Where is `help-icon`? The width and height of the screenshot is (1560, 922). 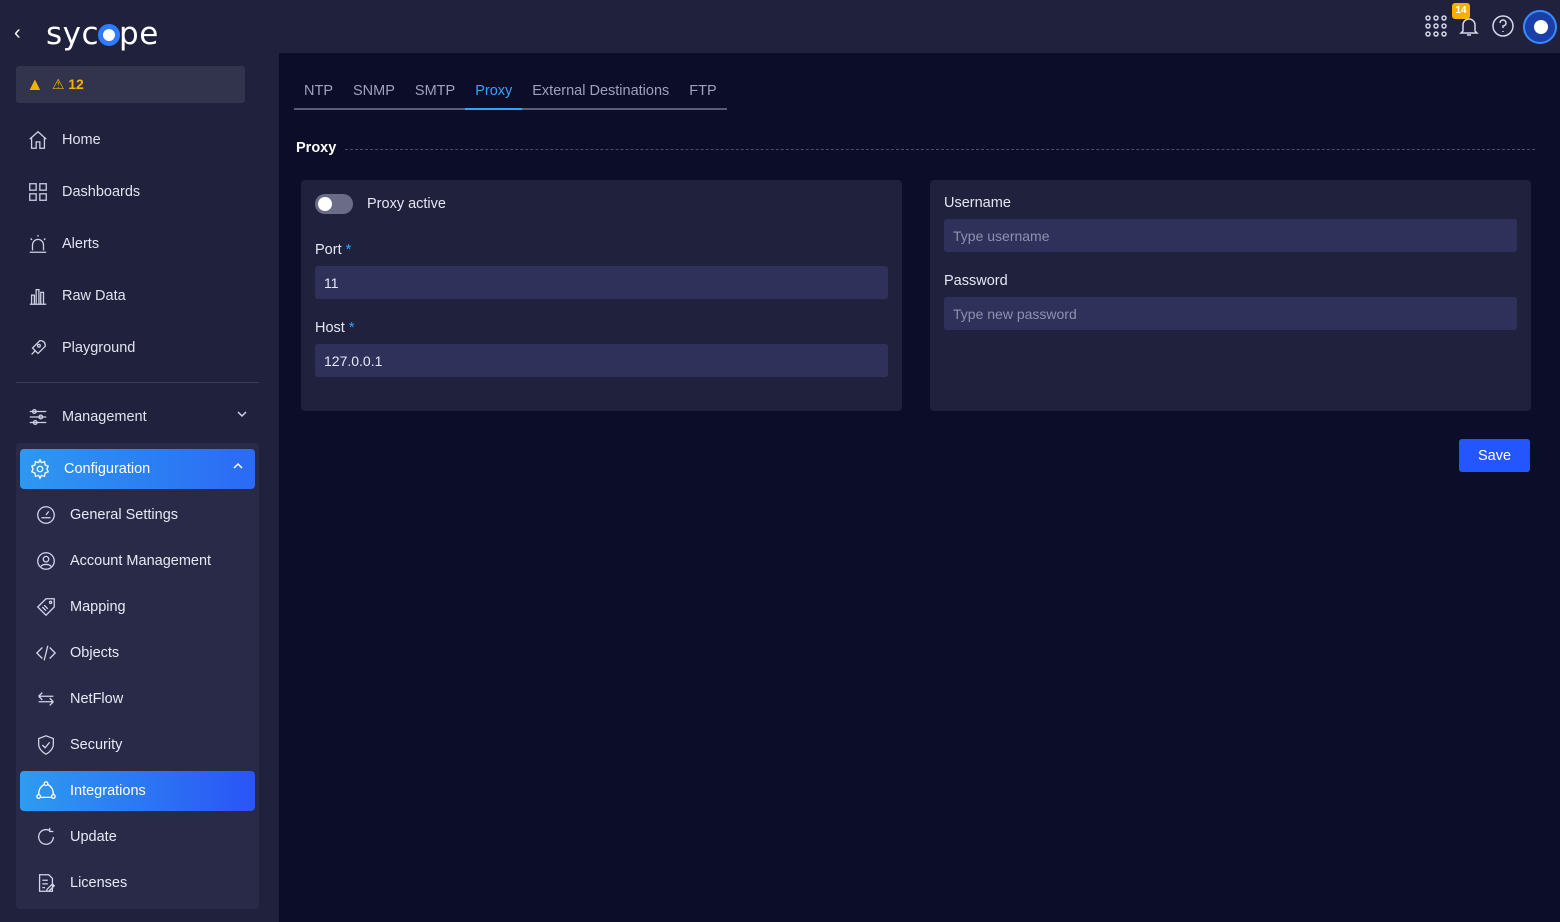 help-icon is located at coordinates (1503, 26).